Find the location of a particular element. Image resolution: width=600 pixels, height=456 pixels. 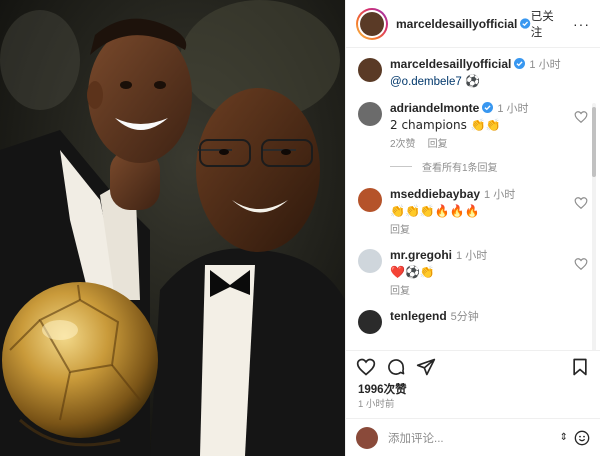

comment-row: tenlegend 5分钟 is located at coordinates (473, 321).